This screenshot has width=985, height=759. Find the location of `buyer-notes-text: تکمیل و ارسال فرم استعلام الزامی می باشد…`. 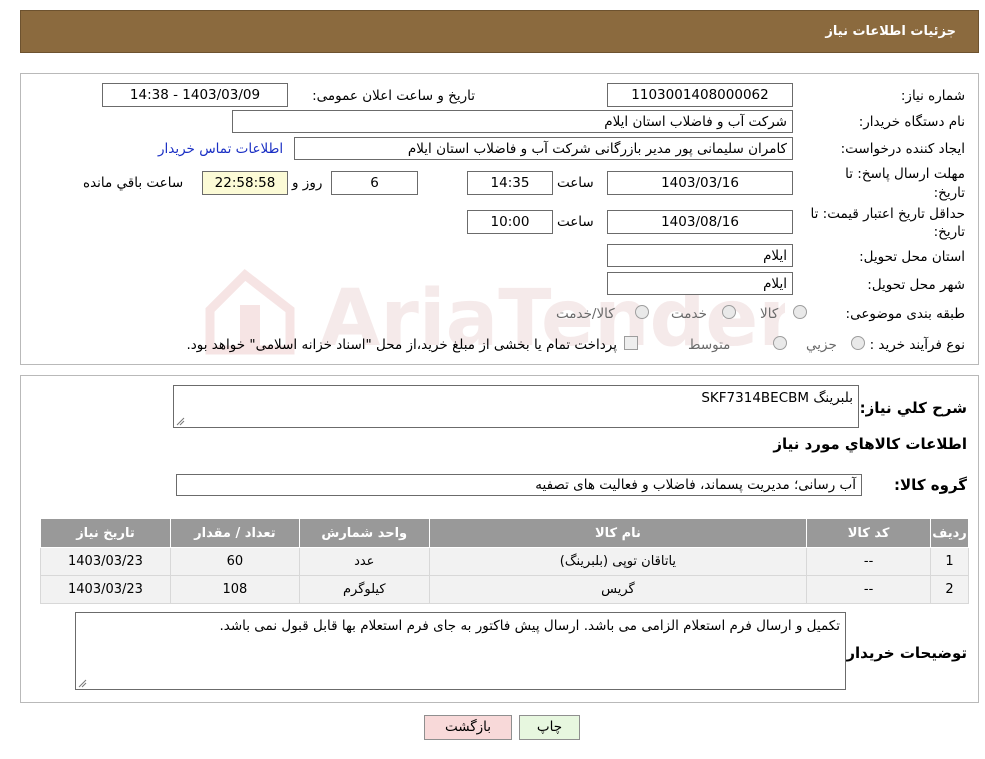

buyer-notes-text: تکمیل و ارسال فرم استعلام الزامی می باشد… is located at coordinates (529, 626).